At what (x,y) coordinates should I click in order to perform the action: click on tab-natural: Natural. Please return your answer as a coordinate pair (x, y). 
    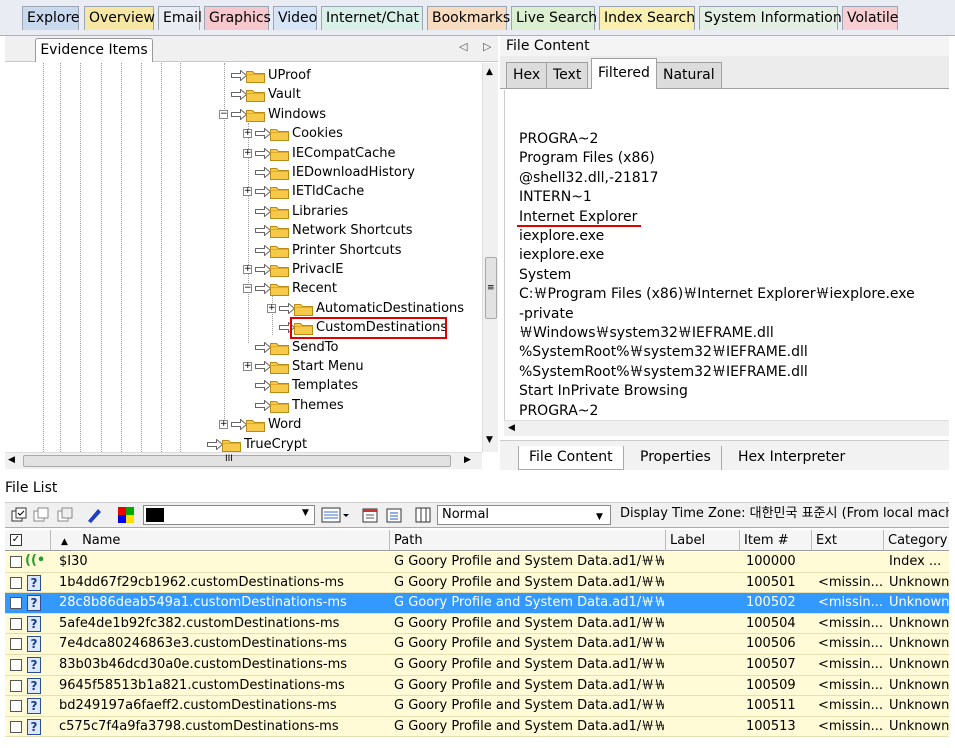
    Looking at the image, I should click on (689, 75).